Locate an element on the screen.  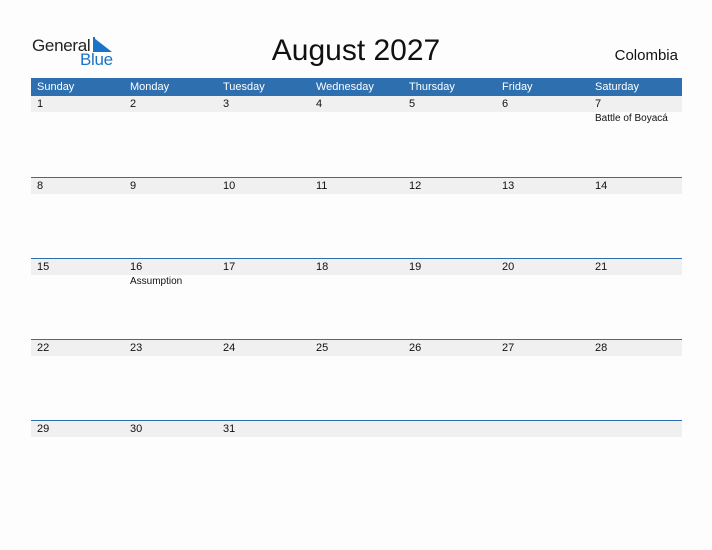
weekday-friday: Friday is located at coordinates (517, 87).